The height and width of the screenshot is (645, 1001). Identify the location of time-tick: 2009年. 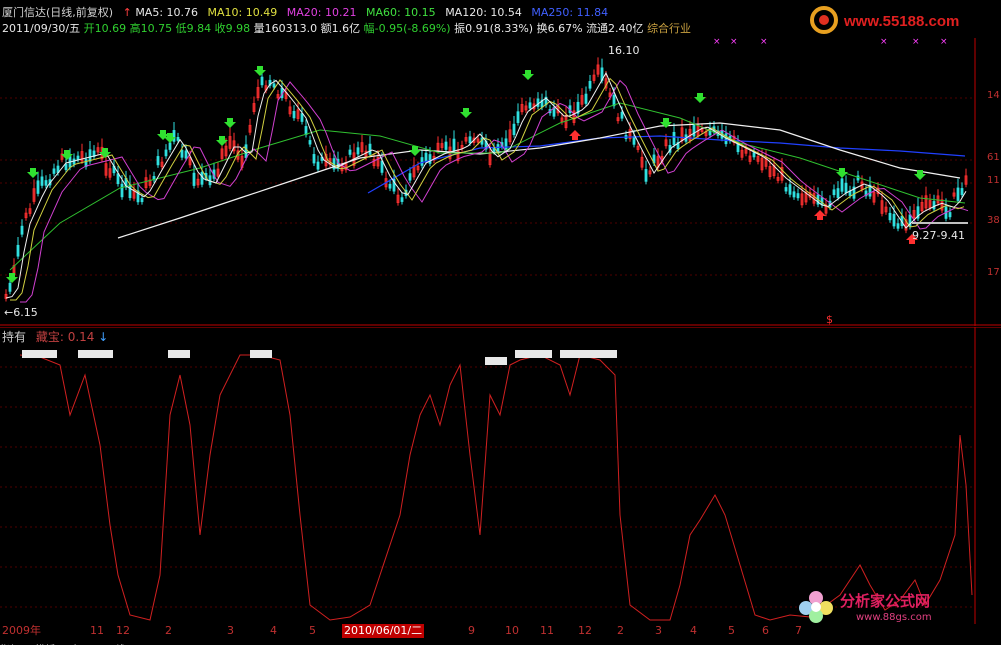
(21, 630).